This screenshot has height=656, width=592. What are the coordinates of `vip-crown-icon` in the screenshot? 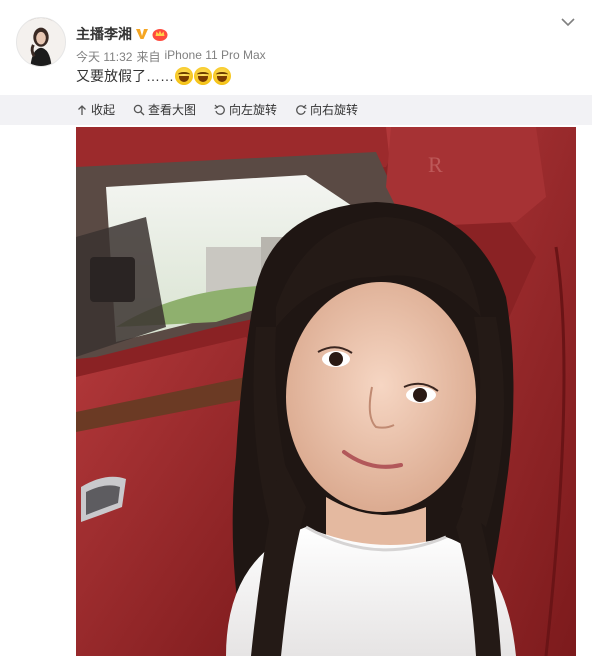 It's located at (160, 34).